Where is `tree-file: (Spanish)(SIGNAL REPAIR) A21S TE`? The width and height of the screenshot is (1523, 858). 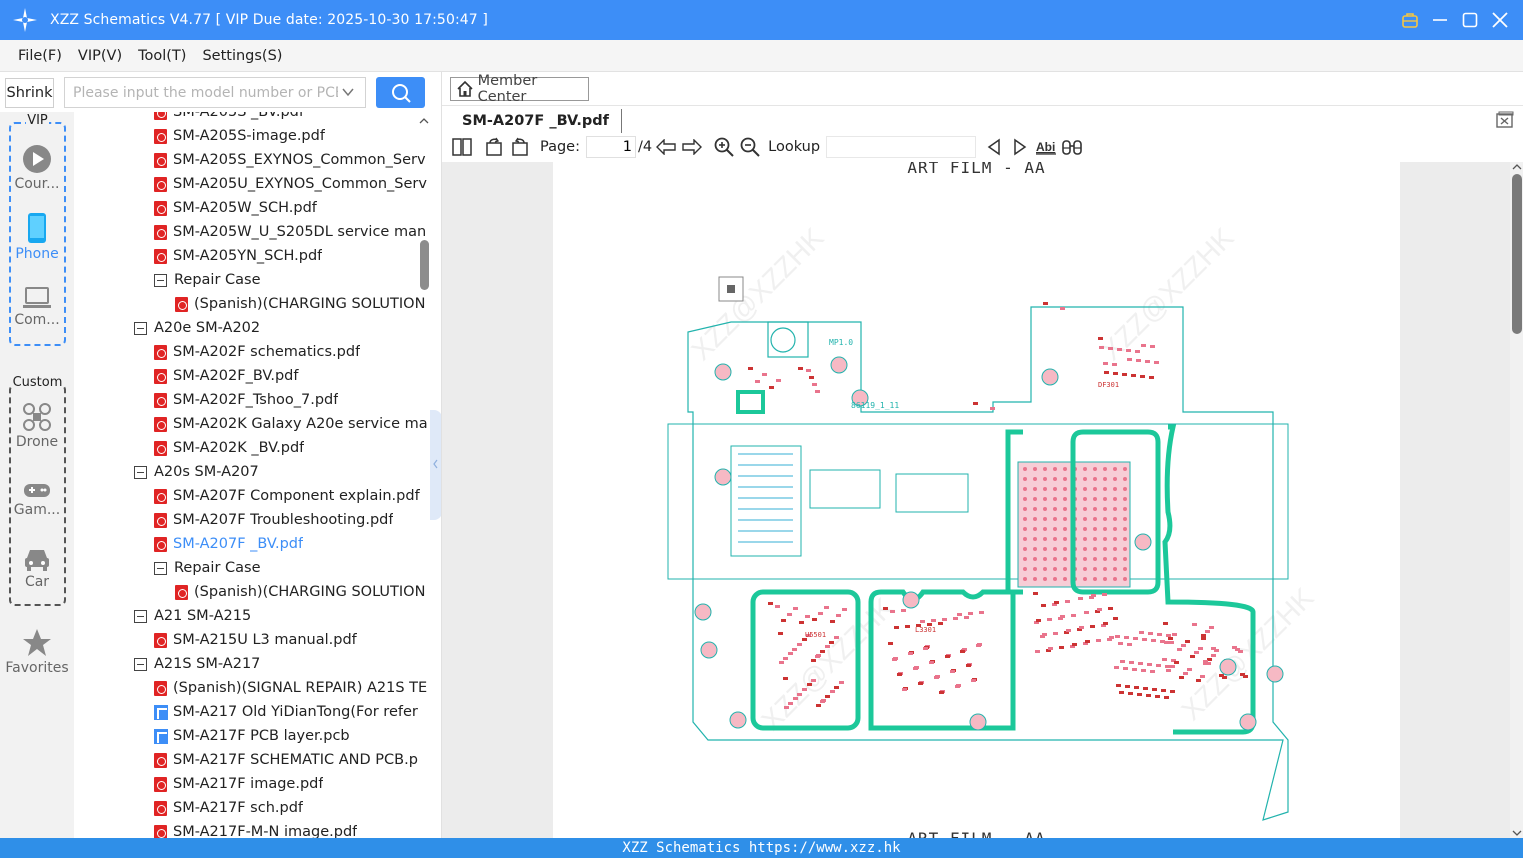
tree-file: (Spanish)(SIGNAL REPAIR) A21S TE is located at coordinates (292, 688).